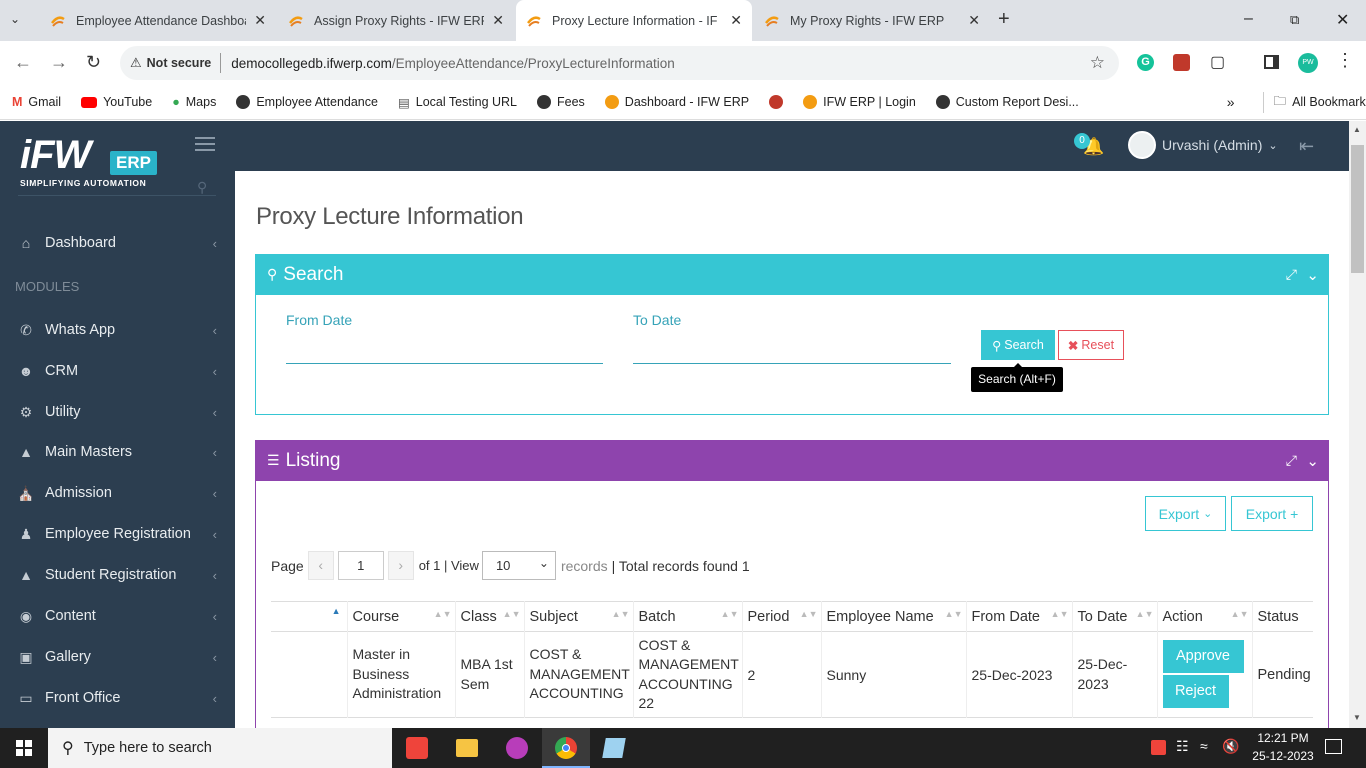  I want to click on sidebar-item-main-masters: ▲ Main Masters ‹, so click(117, 452).